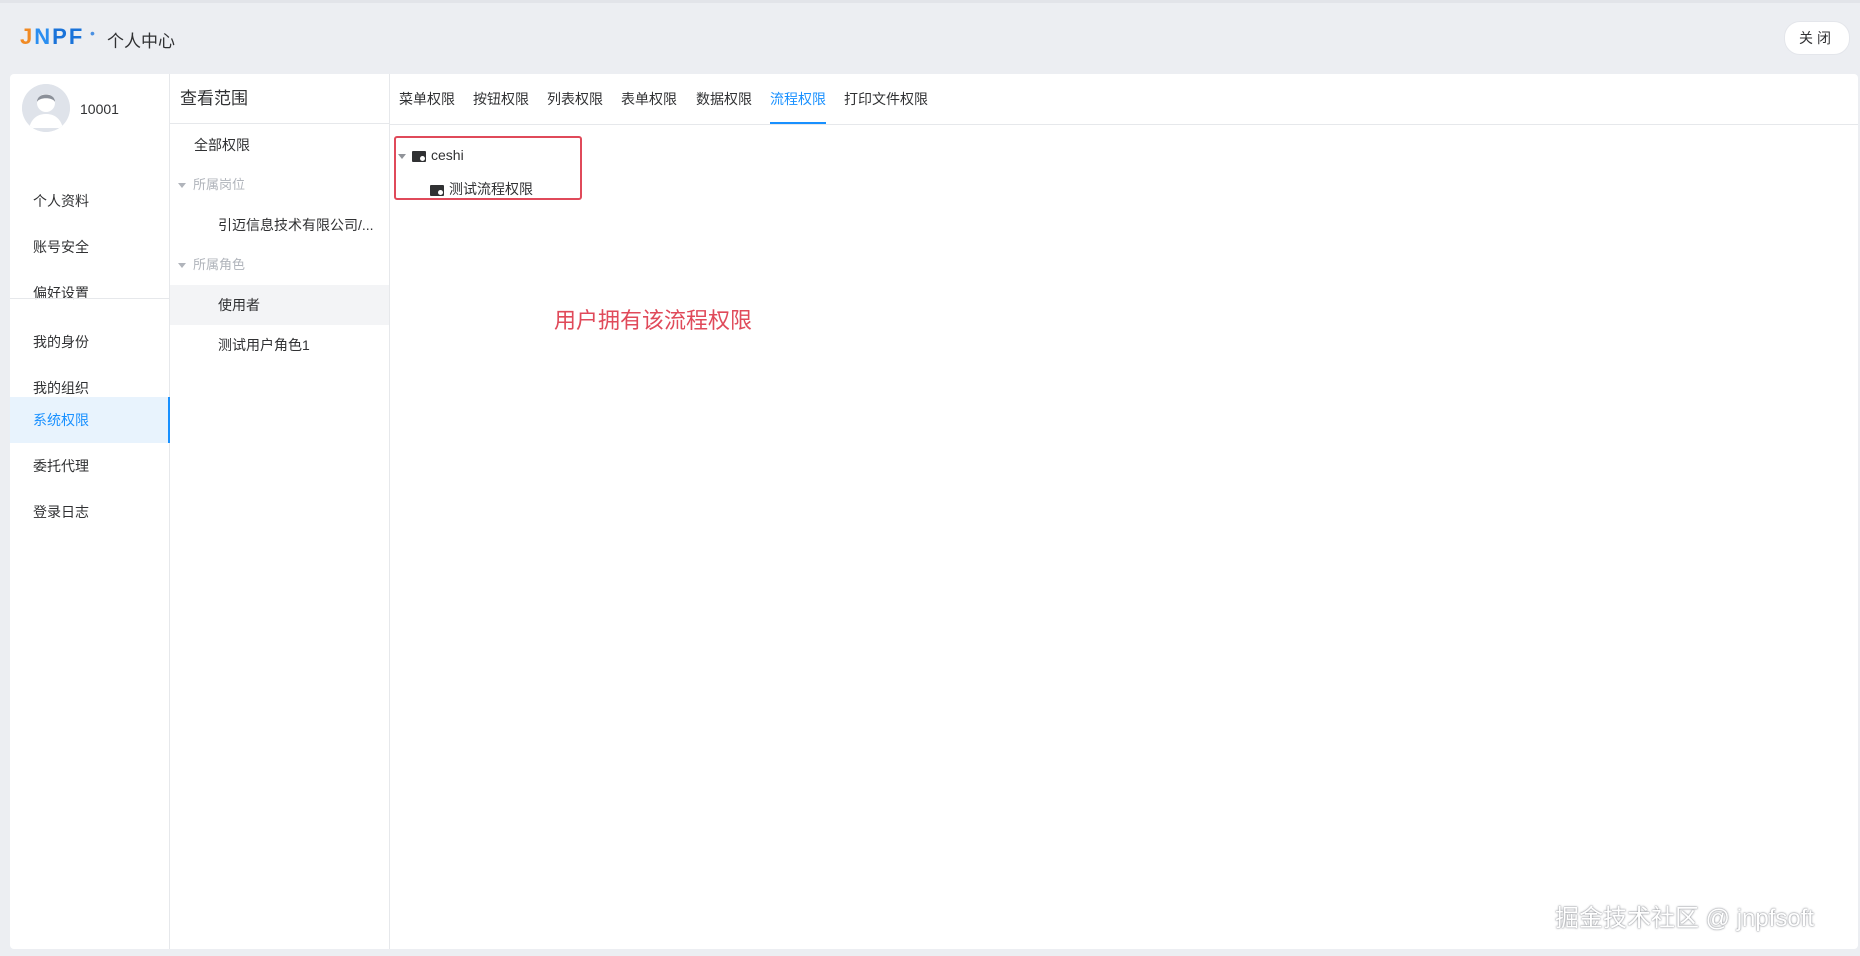 The width and height of the screenshot is (1860, 956). I want to click on menu-item-system-permissions: 系统权限, so click(90, 420).